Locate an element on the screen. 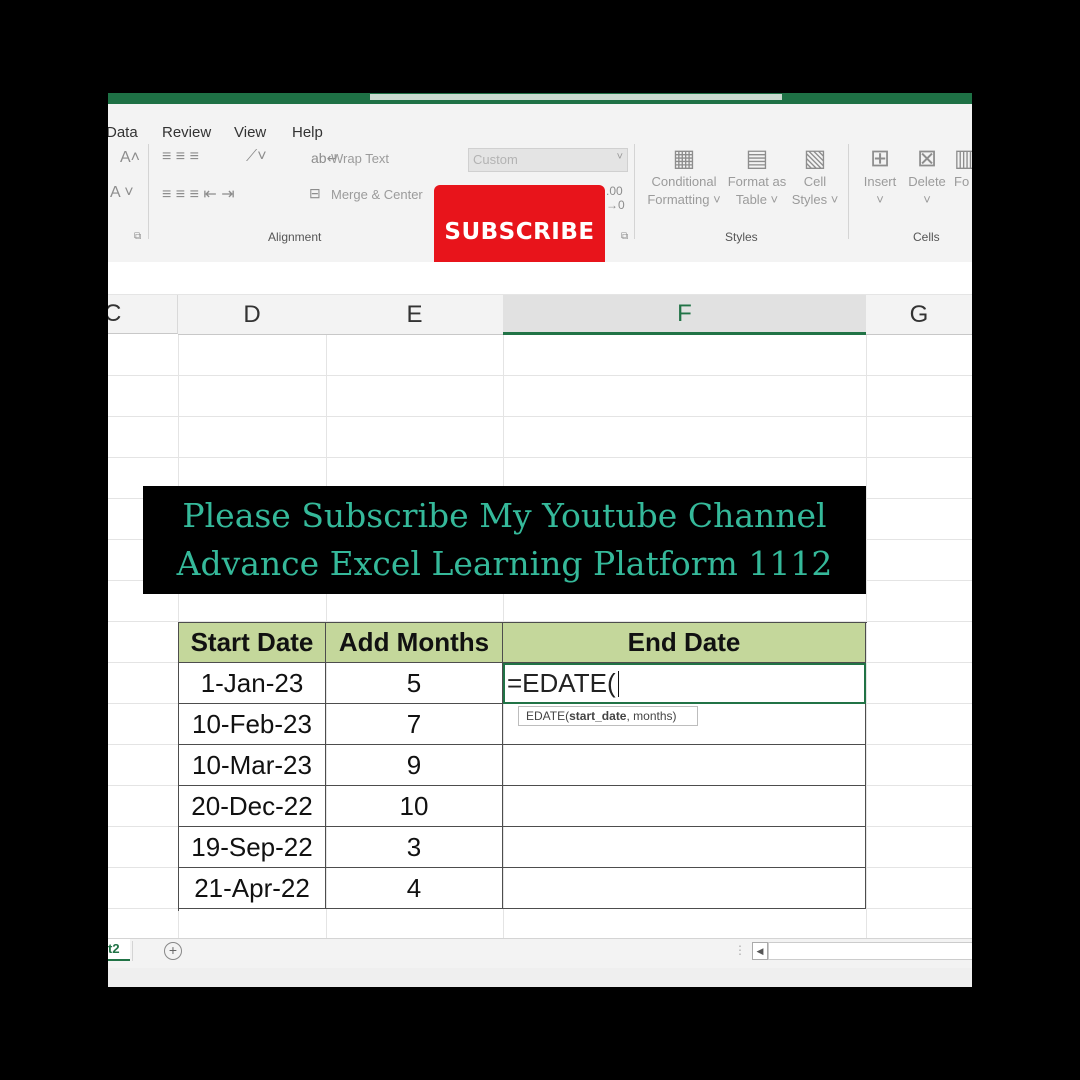  column-header-e: E is located at coordinates (415, 315).